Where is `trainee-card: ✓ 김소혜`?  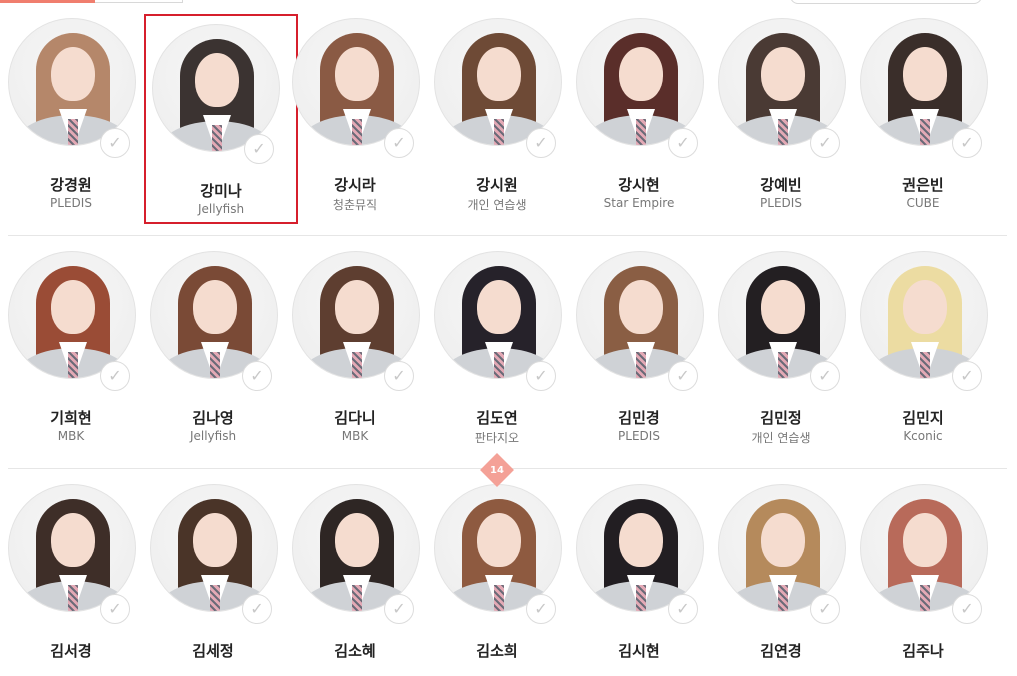 trainee-card: ✓ 김소혜 is located at coordinates (355, 571).